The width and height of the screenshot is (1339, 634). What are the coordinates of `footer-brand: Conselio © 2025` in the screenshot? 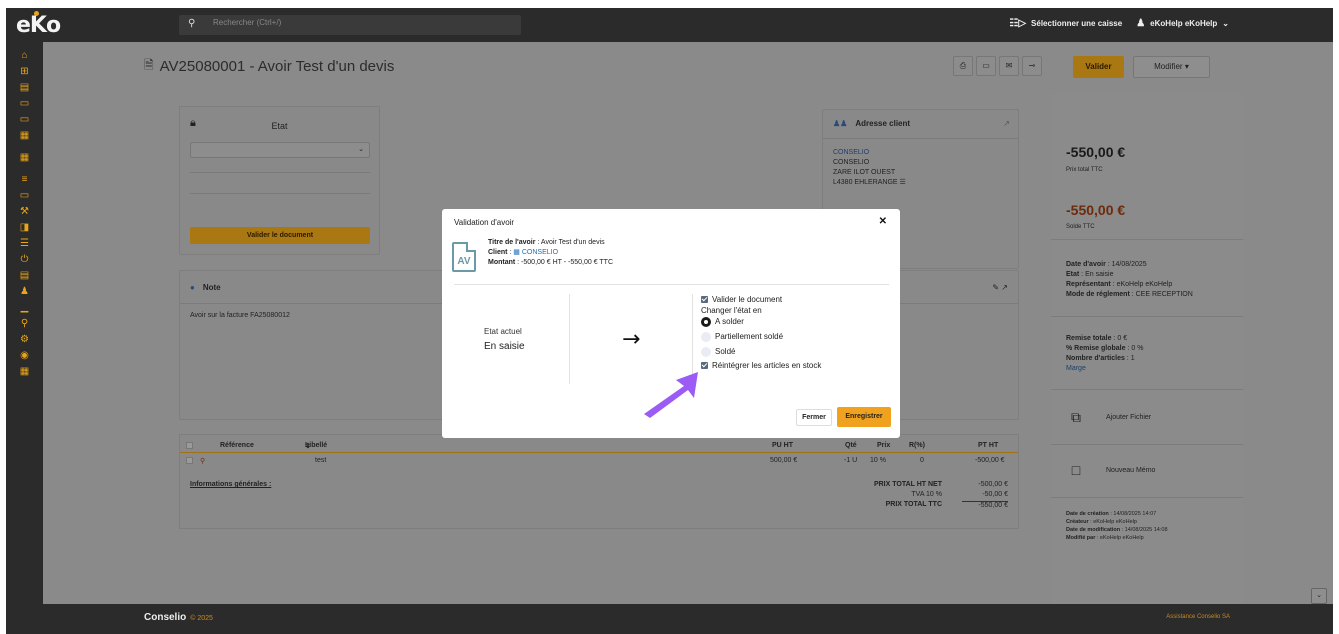 It's located at (178, 617).